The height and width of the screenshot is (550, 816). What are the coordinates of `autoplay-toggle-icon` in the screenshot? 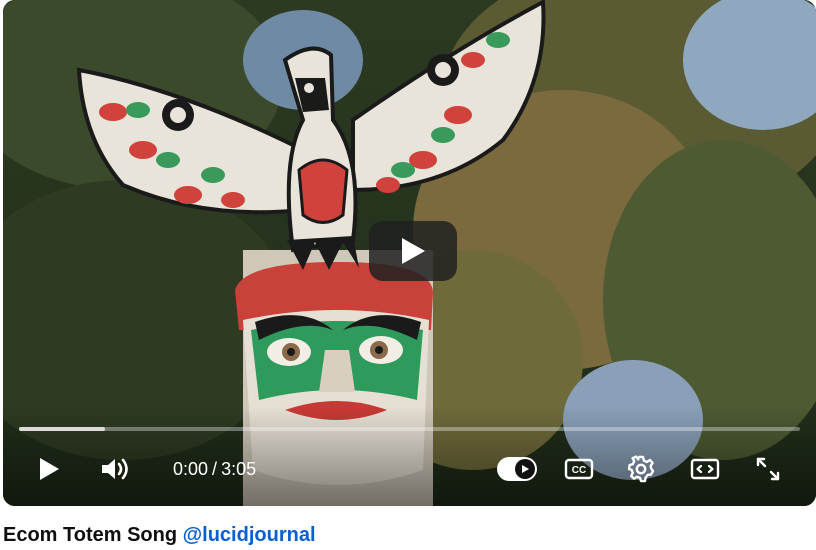 It's located at (525, 469).